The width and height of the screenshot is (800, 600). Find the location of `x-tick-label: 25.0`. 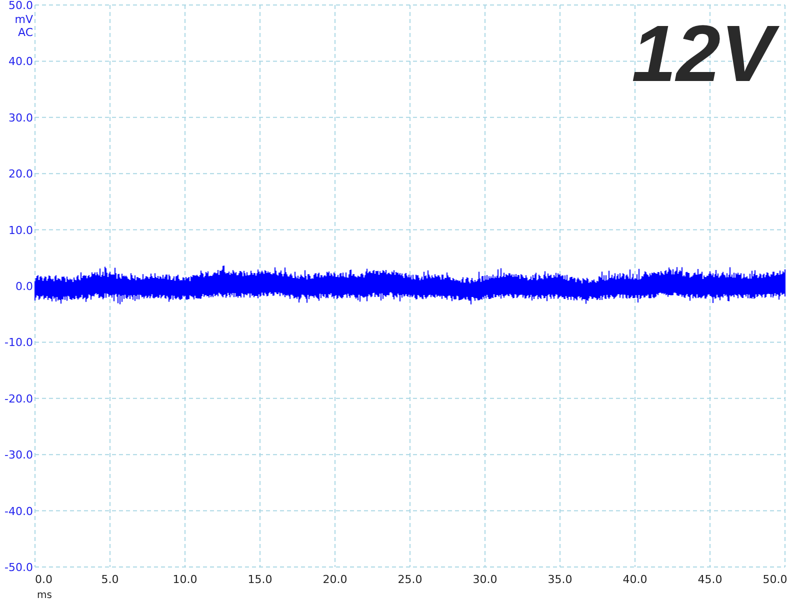

x-tick-label: 25.0 is located at coordinates (410, 579).